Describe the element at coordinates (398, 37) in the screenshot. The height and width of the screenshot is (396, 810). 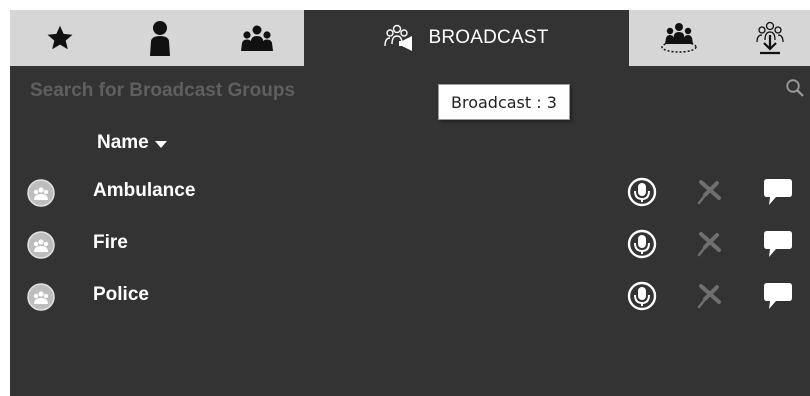
I see `broadcast-icon` at that location.